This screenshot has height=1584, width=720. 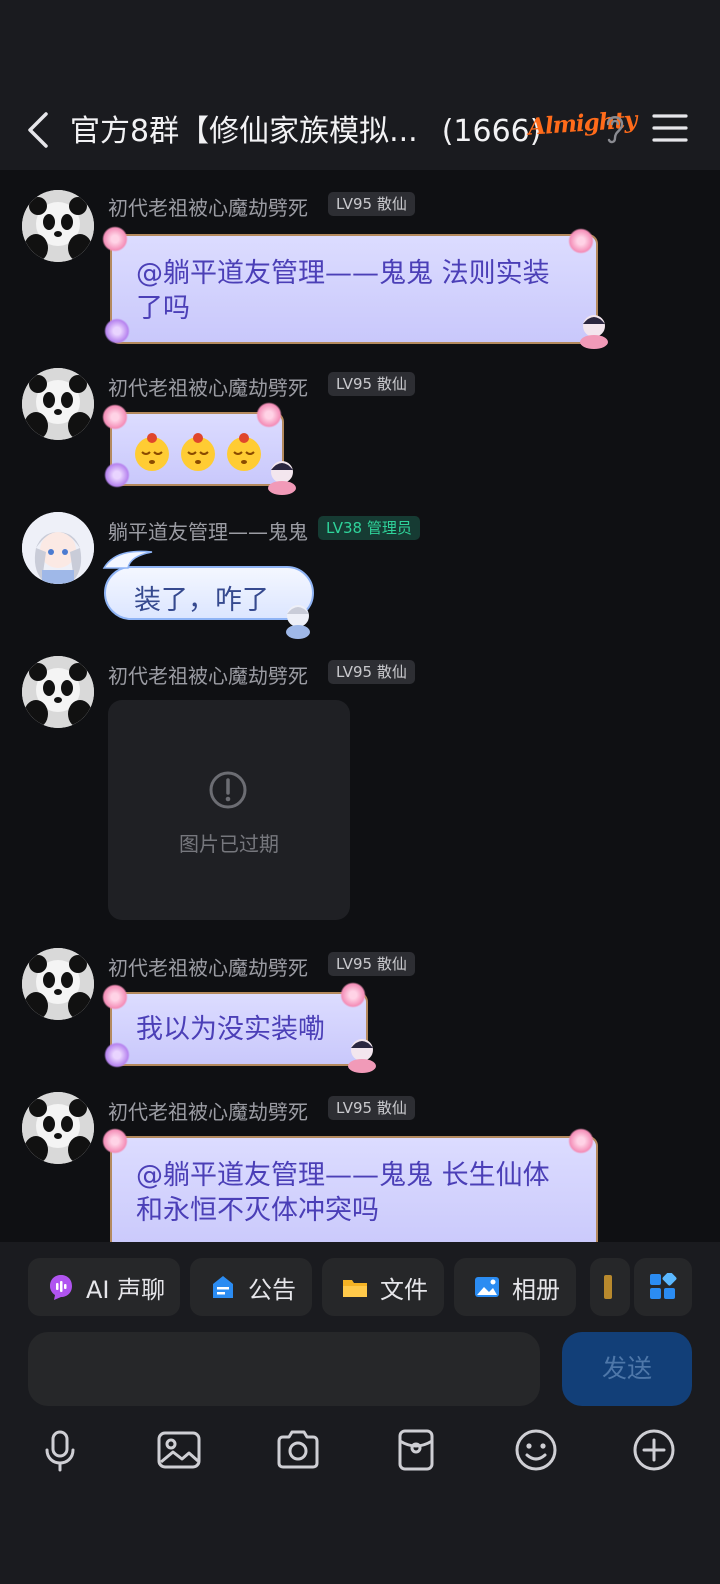 What do you see at coordinates (229, 844) in the screenshot?
I see `expired-label: 图片已过期` at bounding box center [229, 844].